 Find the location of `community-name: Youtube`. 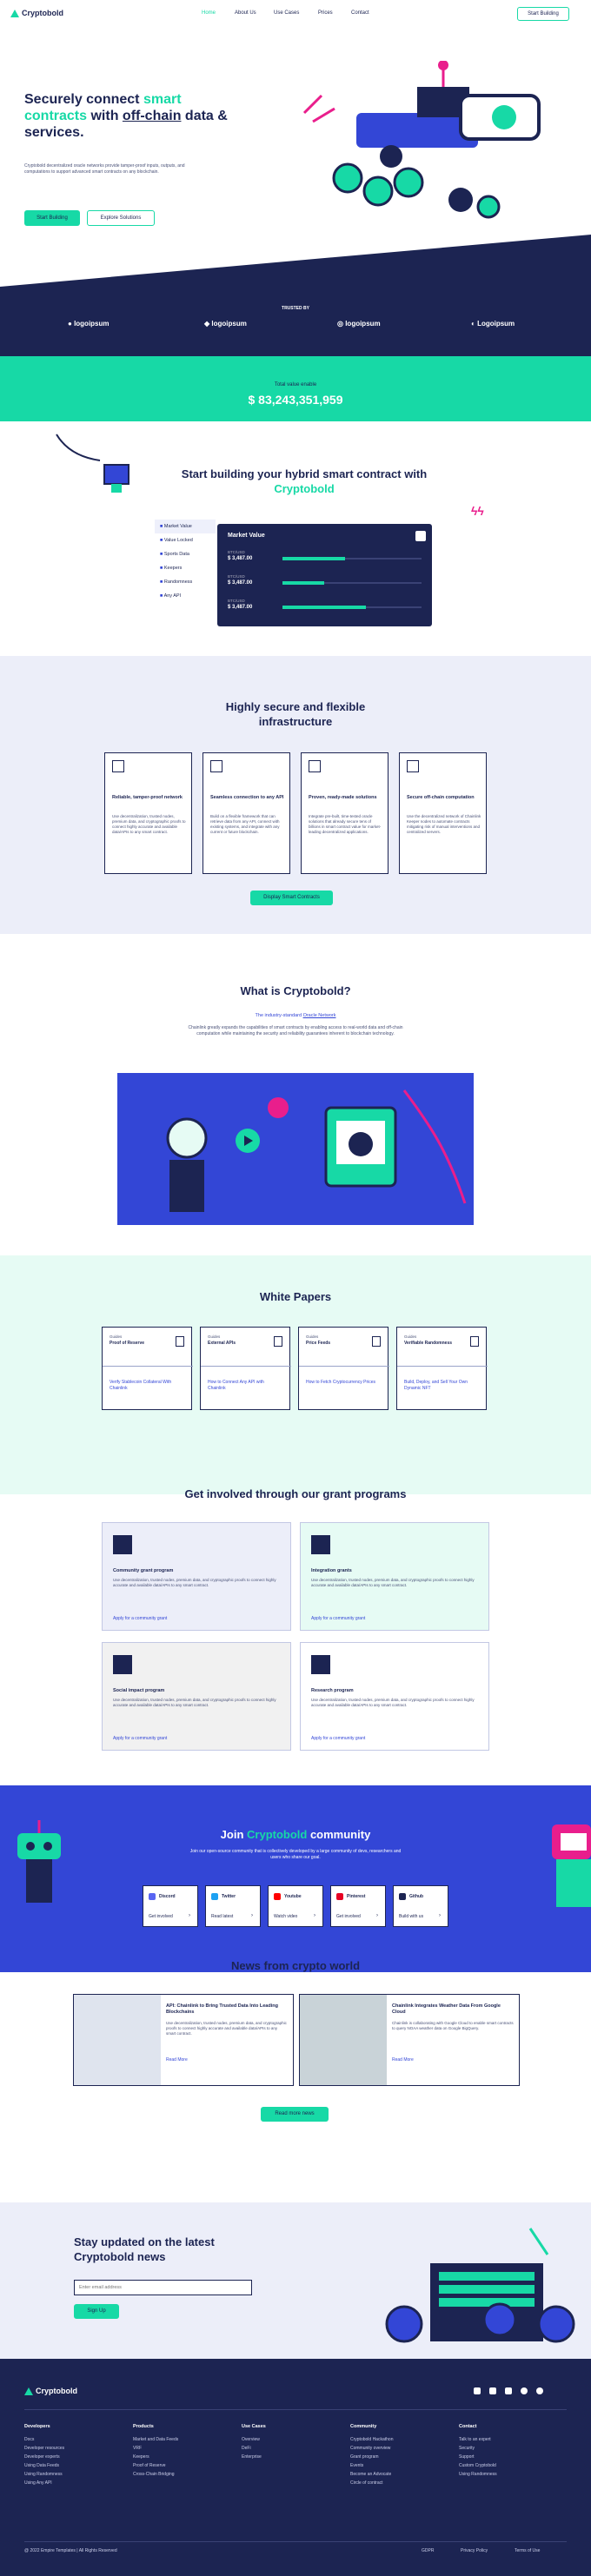

community-name: Youtube is located at coordinates (293, 1896).